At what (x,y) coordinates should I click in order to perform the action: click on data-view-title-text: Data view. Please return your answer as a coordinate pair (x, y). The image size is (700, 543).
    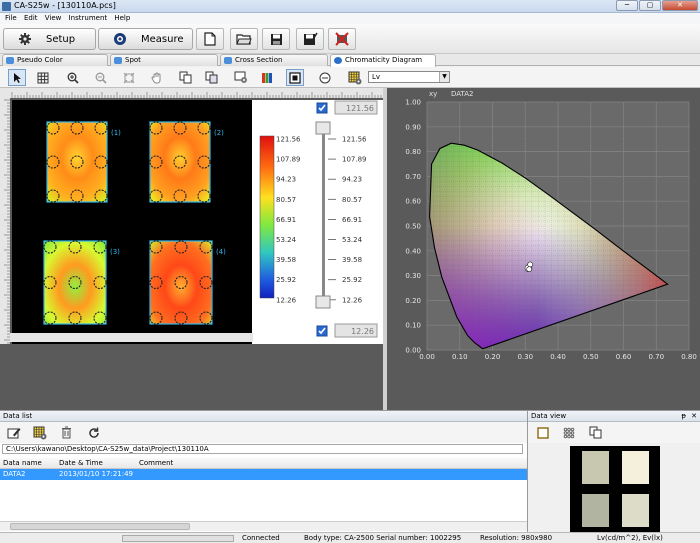
    Looking at the image, I should click on (549, 416).